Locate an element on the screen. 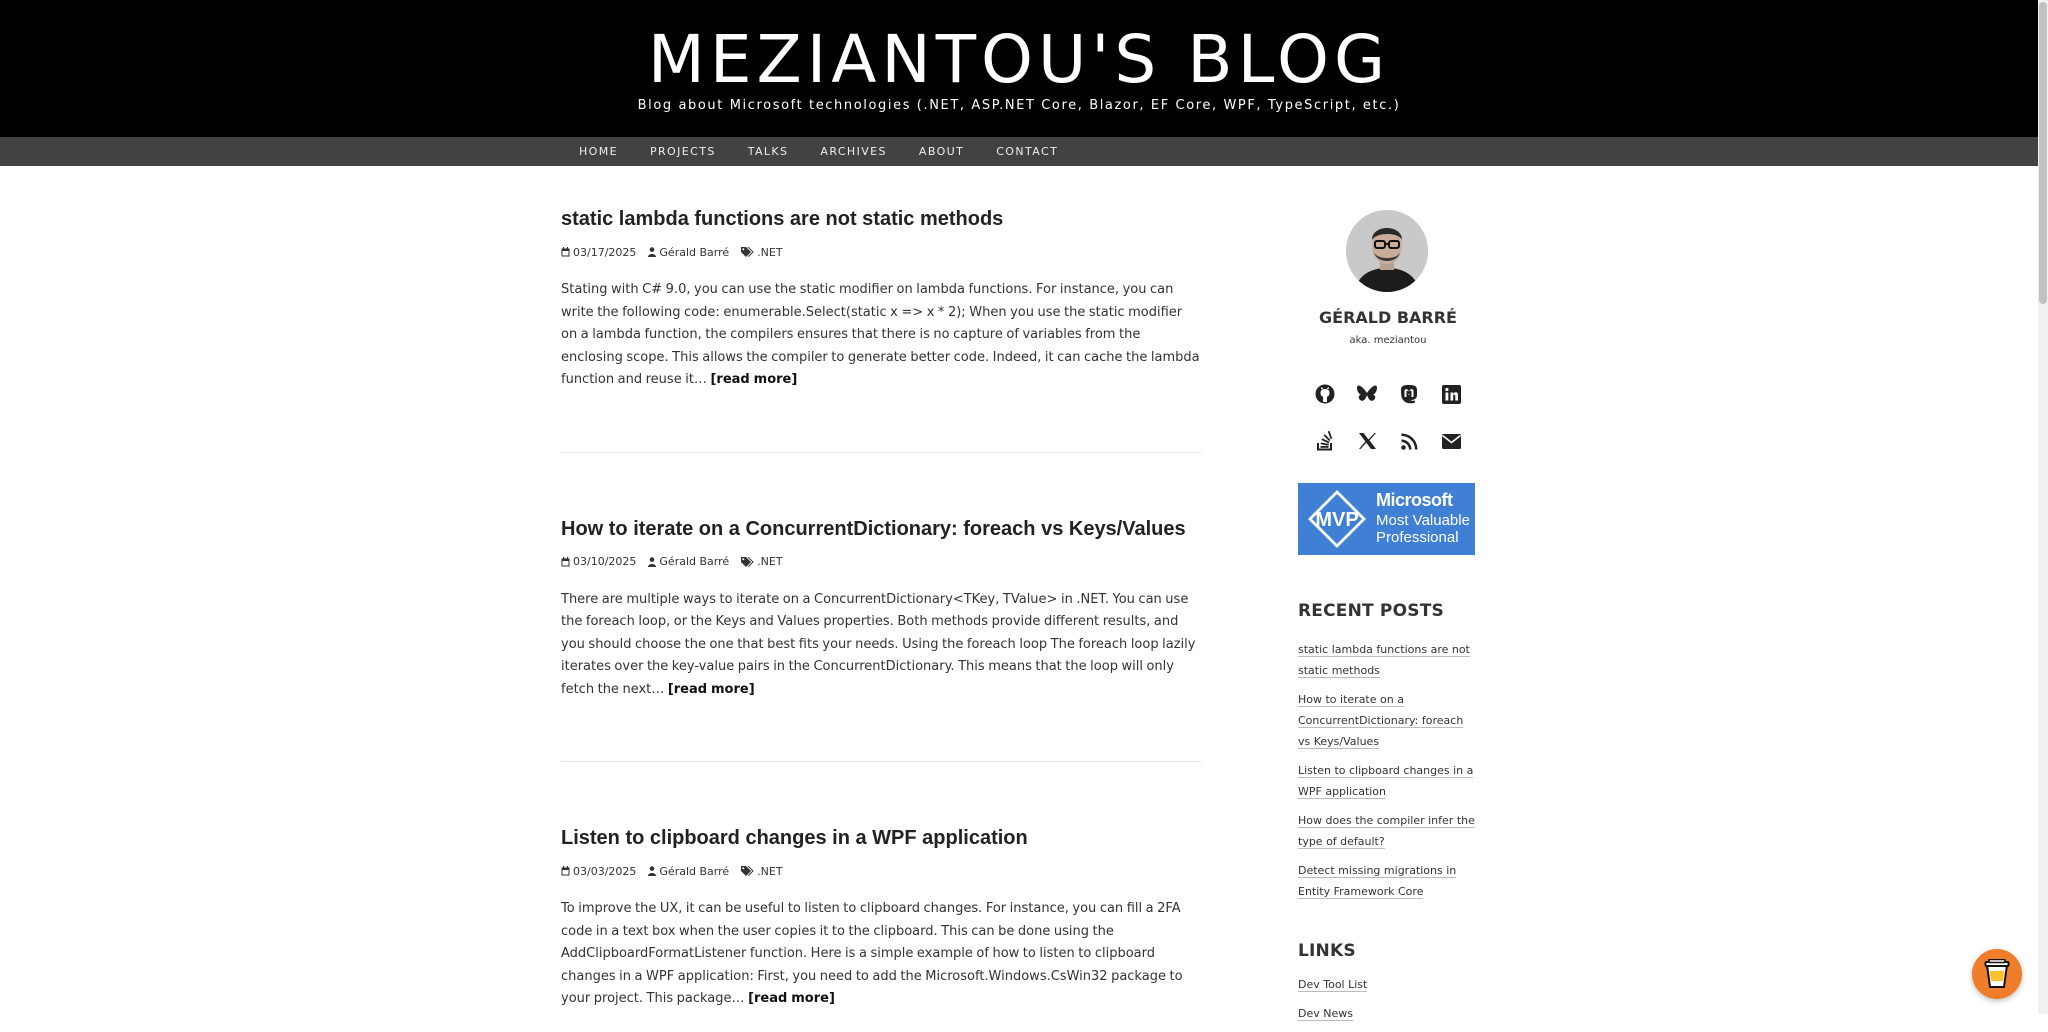 This screenshot has height=1032, width=2048. nav-item-projects: PROJECTS is located at coordinates (683, 151).